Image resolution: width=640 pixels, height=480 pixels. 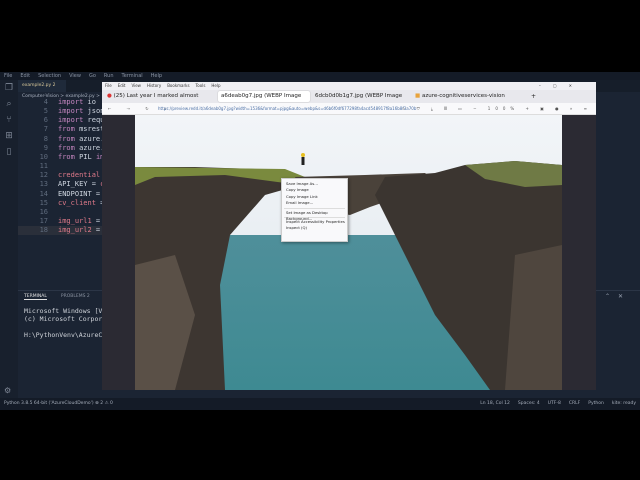 What do you see at coordinates (75, 221) in the screenshot?
I see `code-token: img_url1` at bounding box center [75, 221].